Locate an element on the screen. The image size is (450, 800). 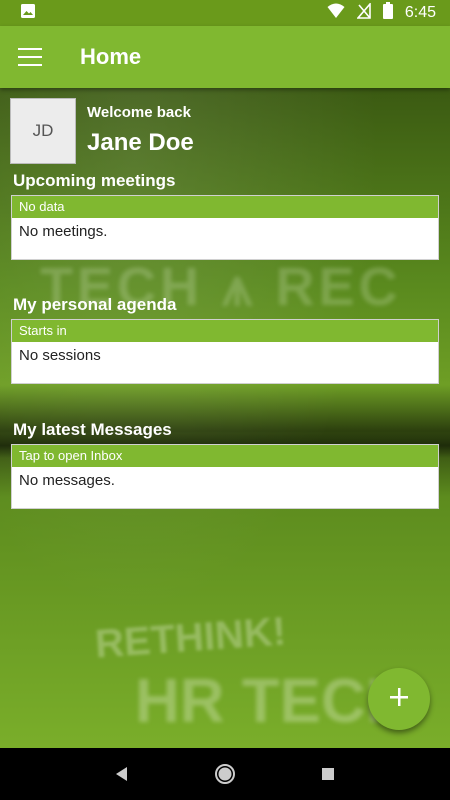
battery-icon is located at coordinates (387, 13).